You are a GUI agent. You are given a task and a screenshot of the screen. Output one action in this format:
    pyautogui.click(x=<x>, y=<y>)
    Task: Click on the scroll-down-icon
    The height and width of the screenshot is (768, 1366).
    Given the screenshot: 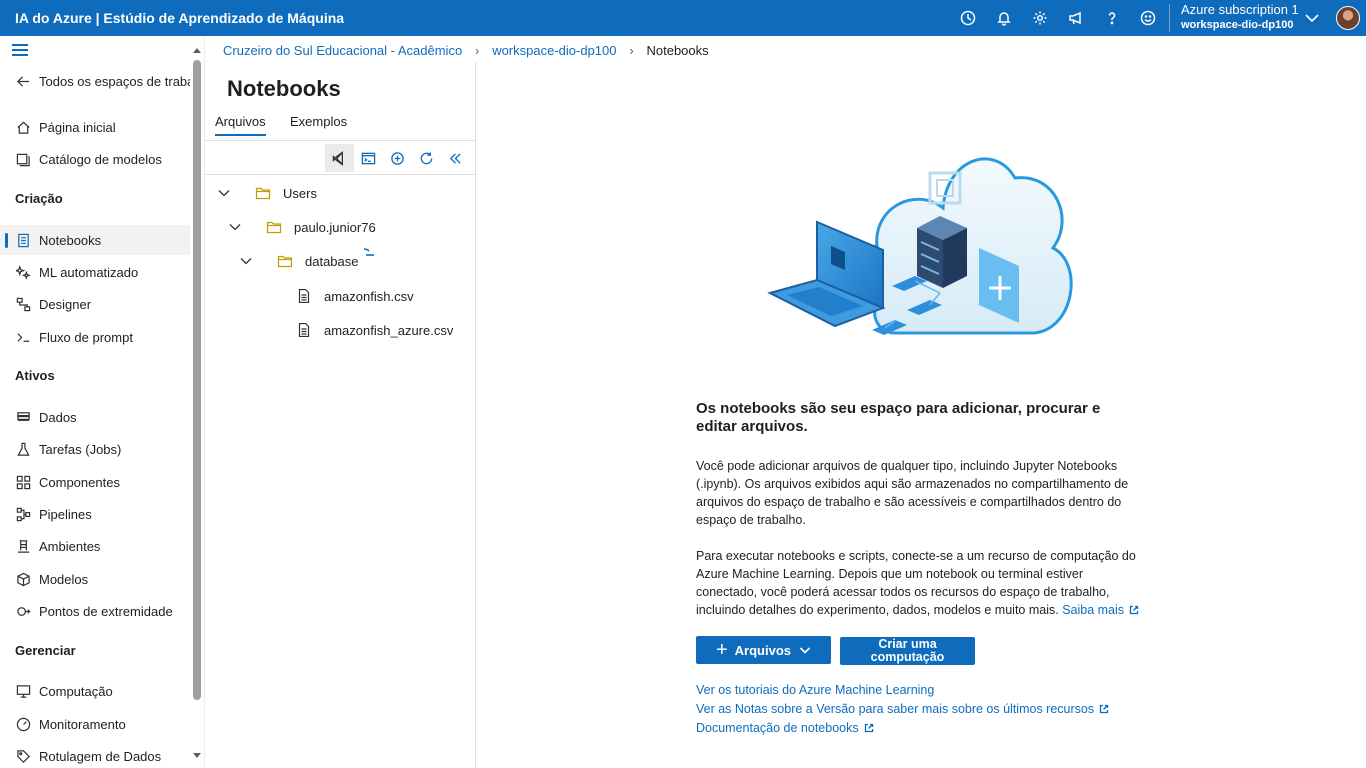 What is the action you would take?
    pyautogui.click(x=197, y=756)
    